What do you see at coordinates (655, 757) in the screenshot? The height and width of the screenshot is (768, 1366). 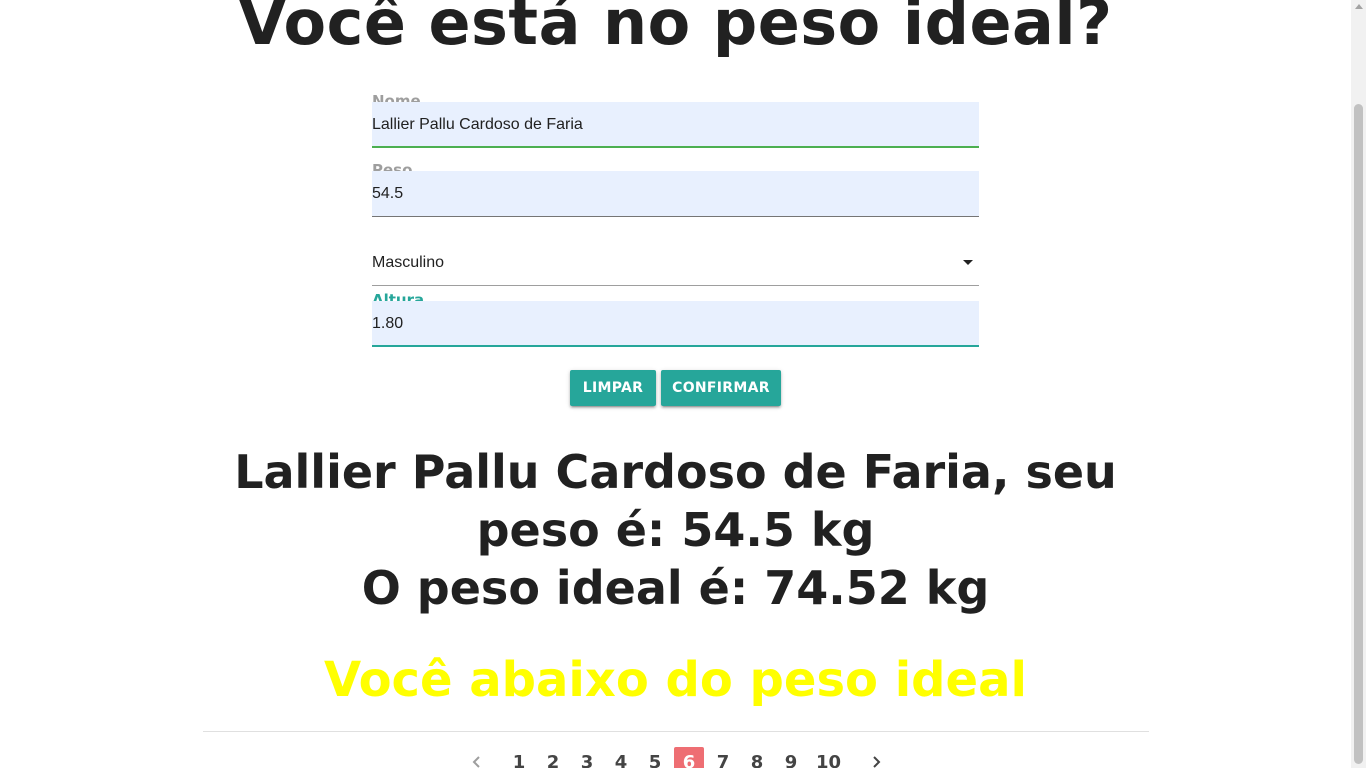 I see `page-5: 5` at bounding box center [655, 757].